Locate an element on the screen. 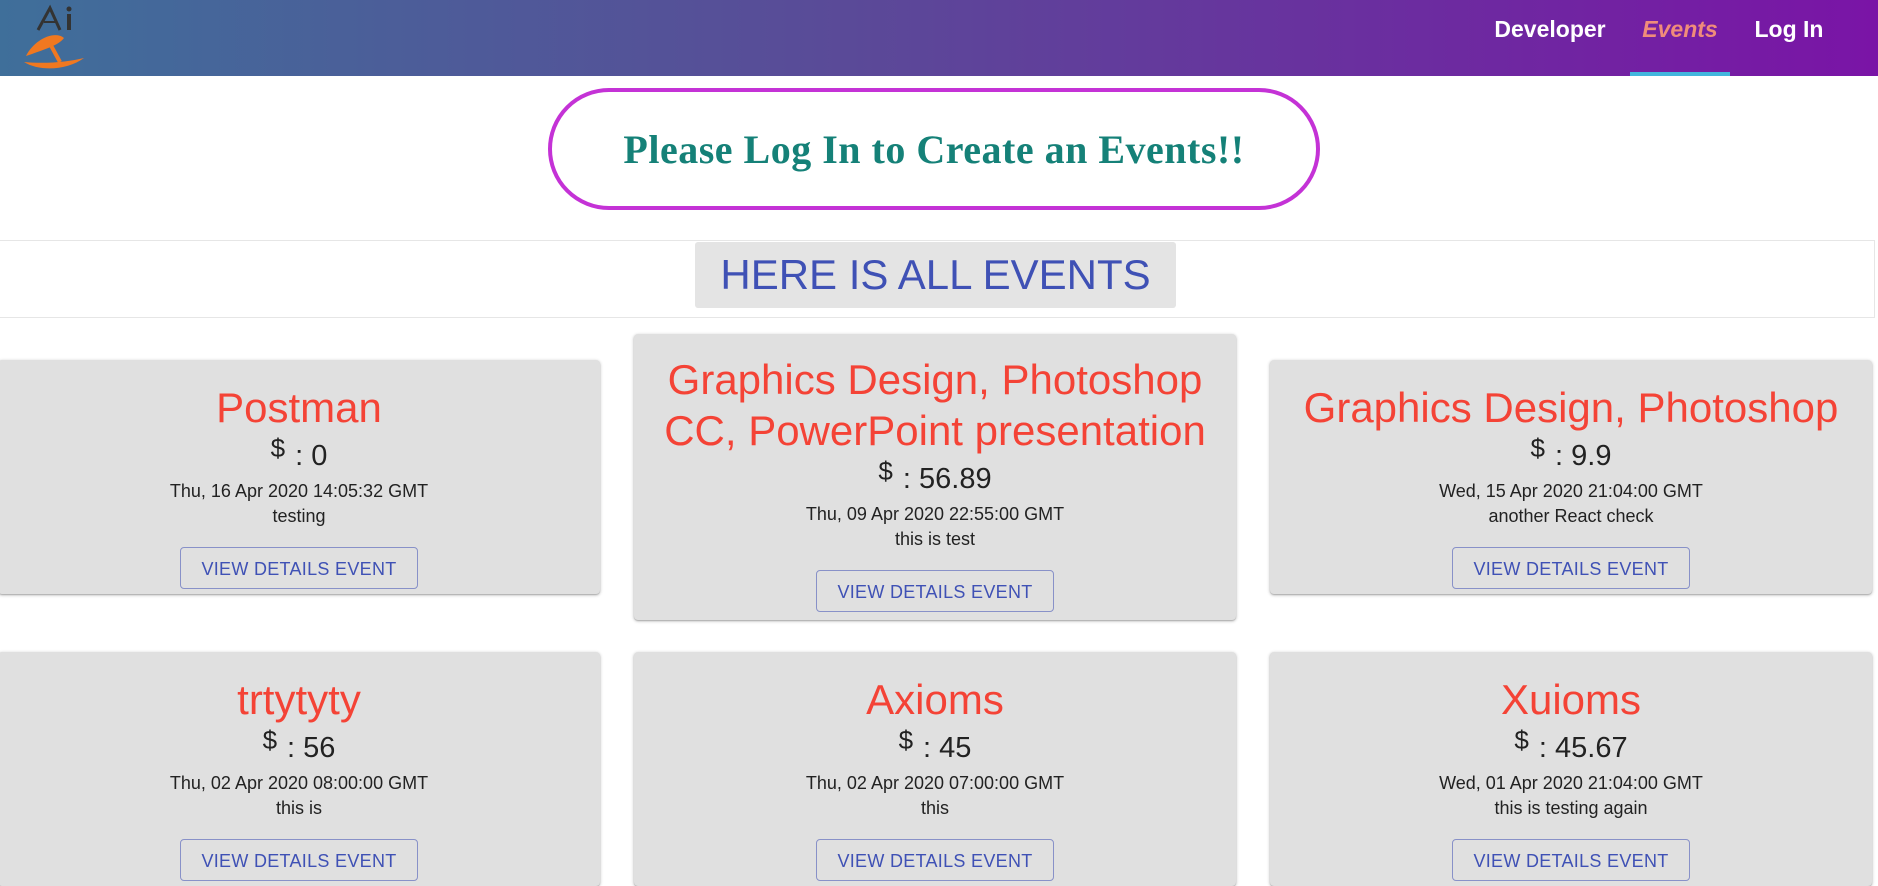  event-description: this is is located at coordinates (298, 808).